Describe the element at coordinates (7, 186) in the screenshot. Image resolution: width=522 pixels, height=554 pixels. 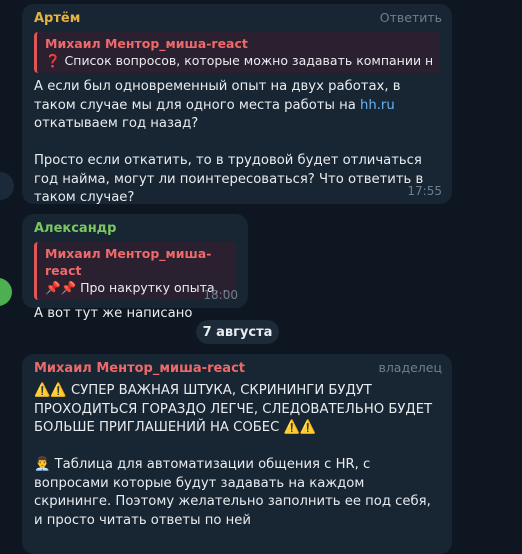
I see `avatar-artyom` at that location.